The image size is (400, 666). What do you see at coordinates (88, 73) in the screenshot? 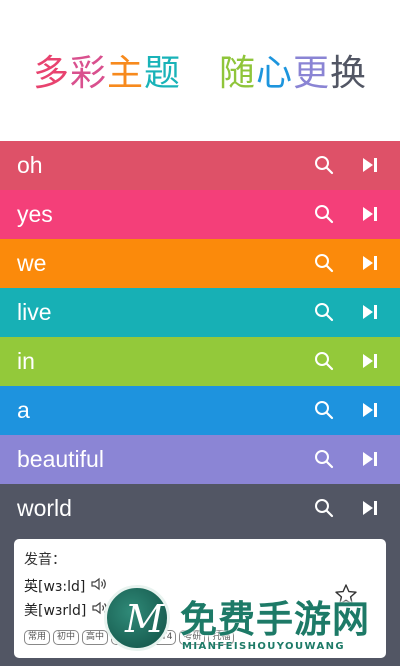
I see `header-char: 彩` at bounding box center [88, 73].